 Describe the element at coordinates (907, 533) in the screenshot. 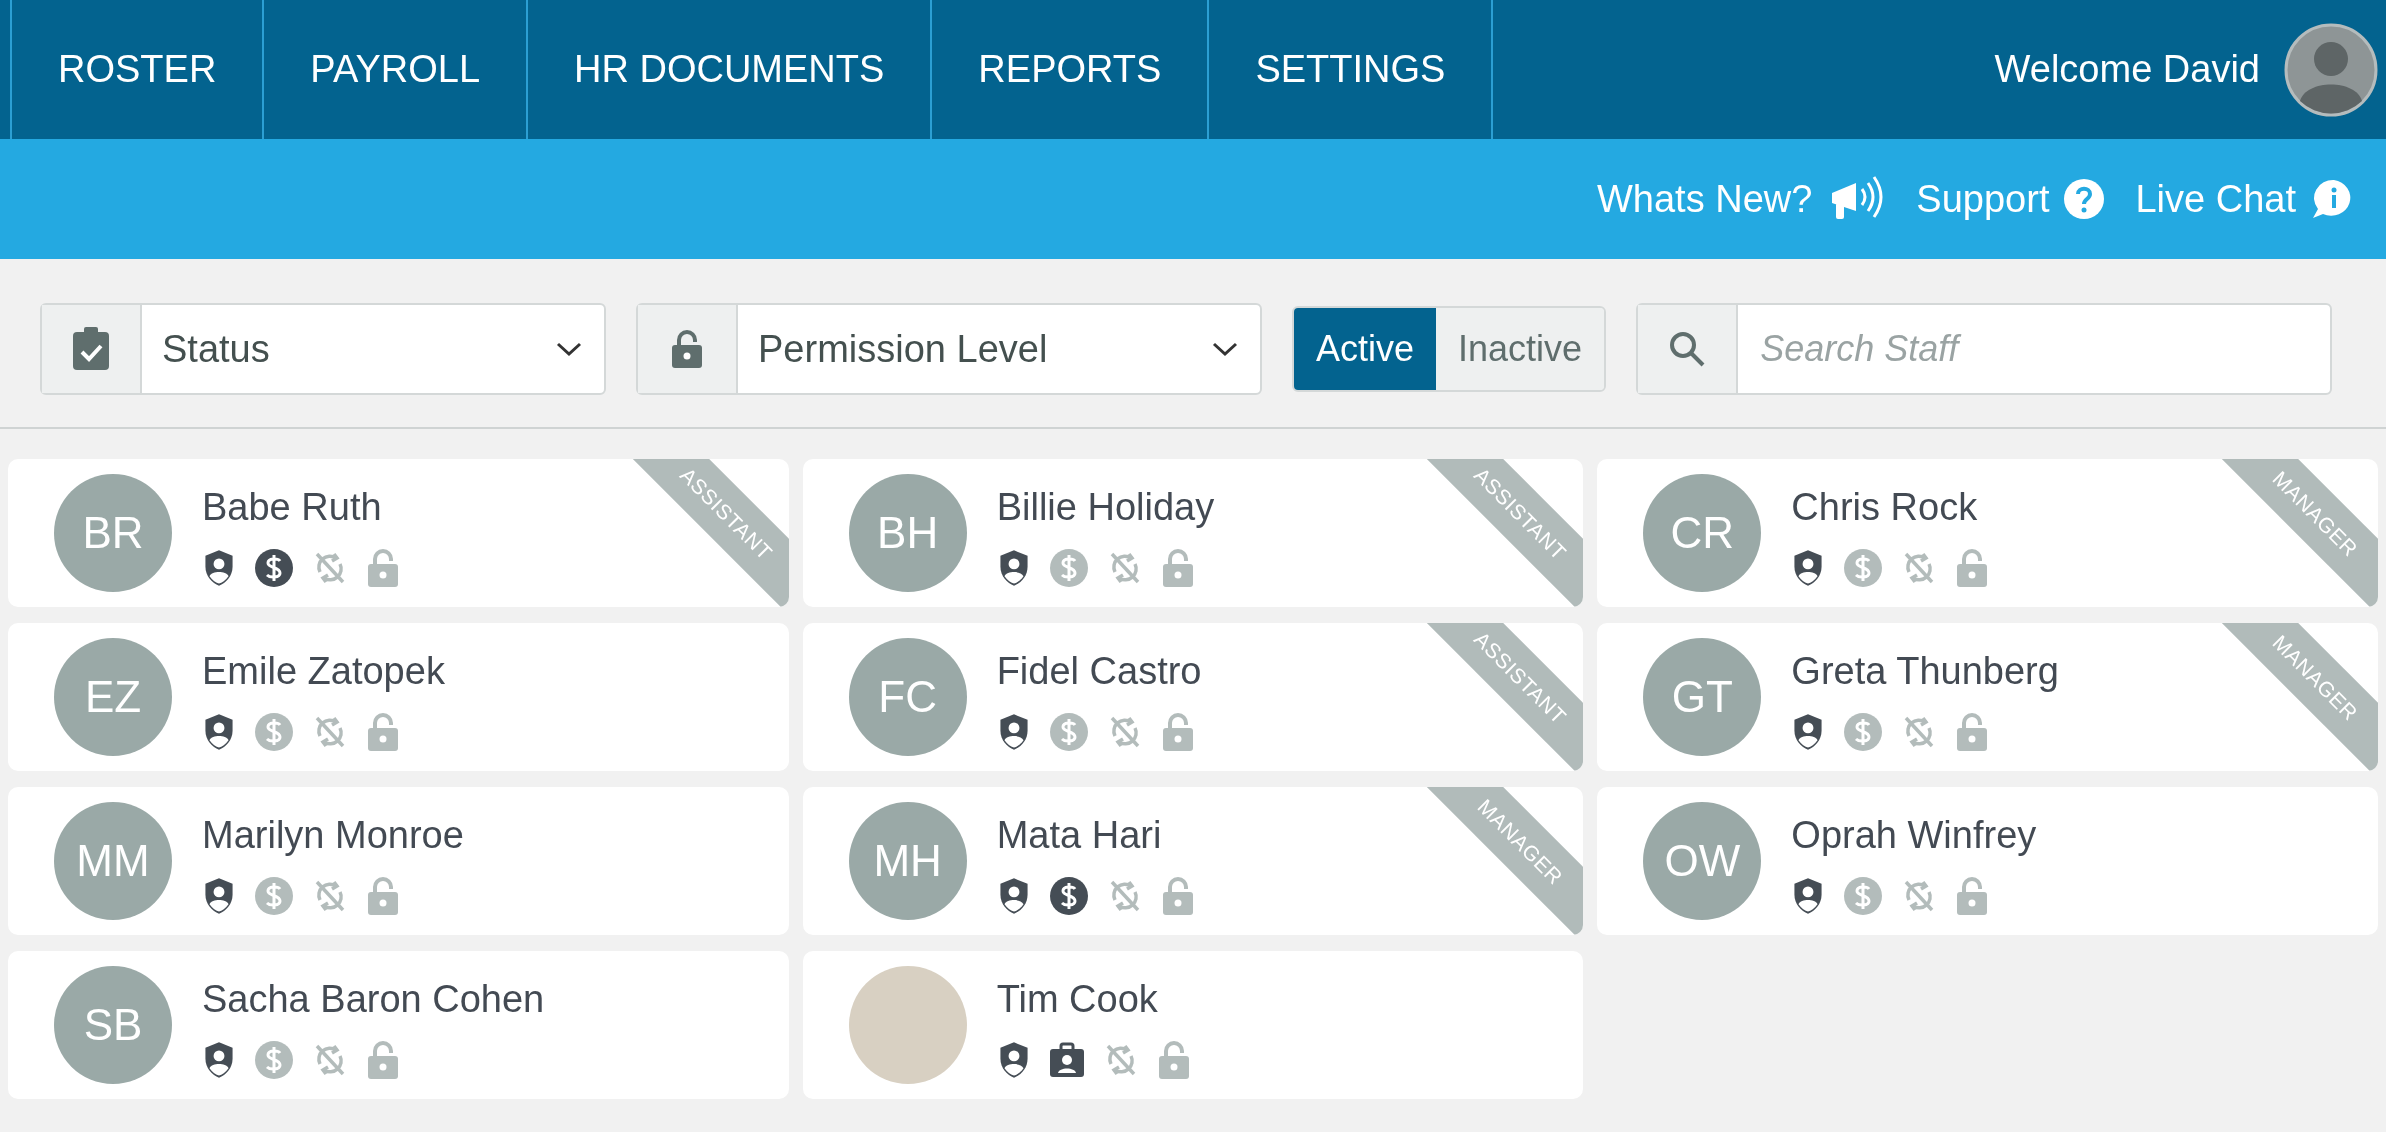

I see `avatar-initials: BH` at that location.